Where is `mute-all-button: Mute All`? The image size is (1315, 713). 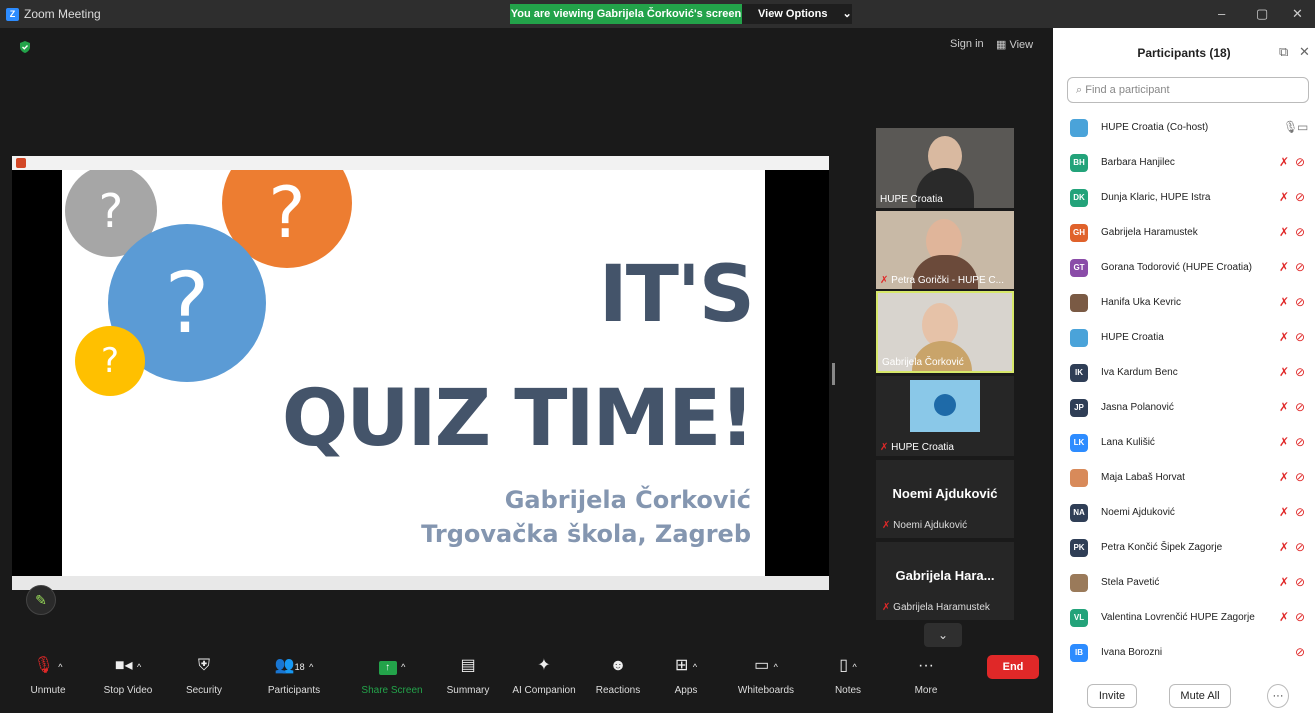 mute-all-button: Mute All is located at coordinates (1200, 696).